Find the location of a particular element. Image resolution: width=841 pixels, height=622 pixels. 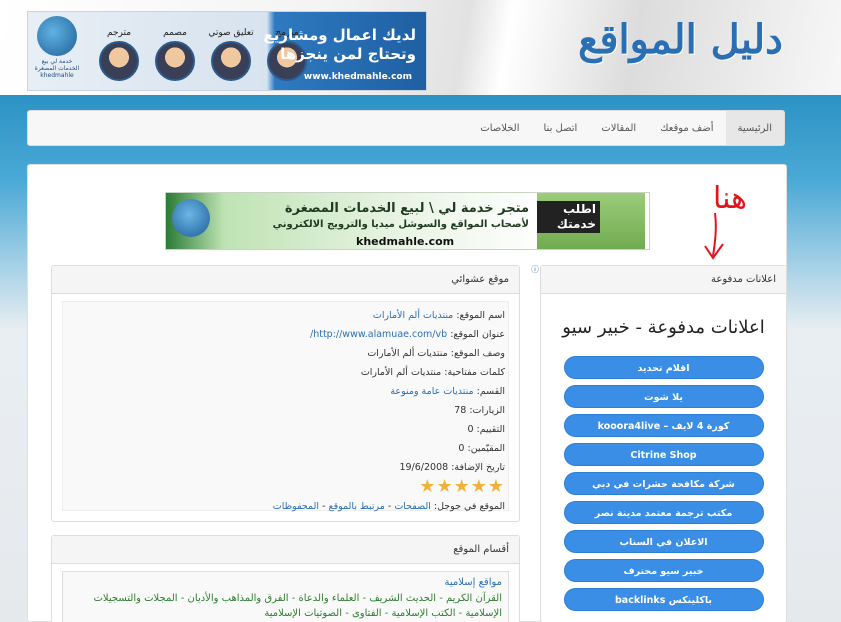

banner-headline: لديك اعمال ومشاريع وتحتاج لمن ينجزها is located at coordinates (339, 44).